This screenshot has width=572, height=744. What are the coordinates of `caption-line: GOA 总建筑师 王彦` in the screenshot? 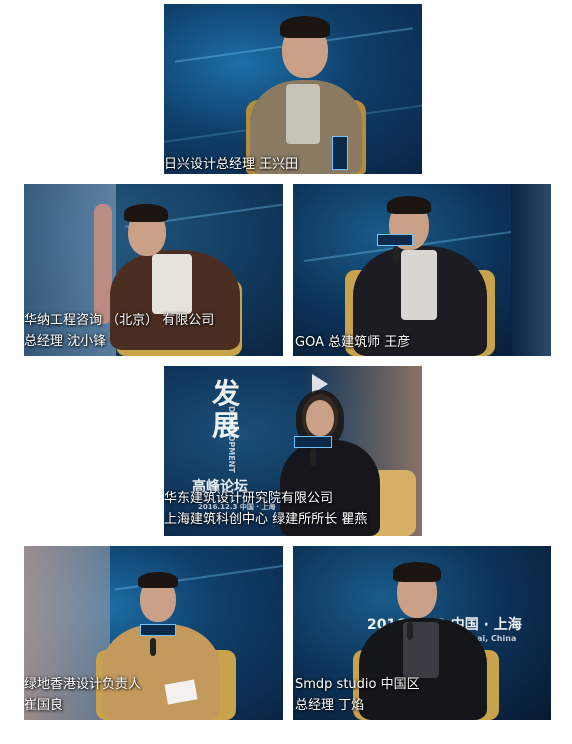 It's located at (353, 342).